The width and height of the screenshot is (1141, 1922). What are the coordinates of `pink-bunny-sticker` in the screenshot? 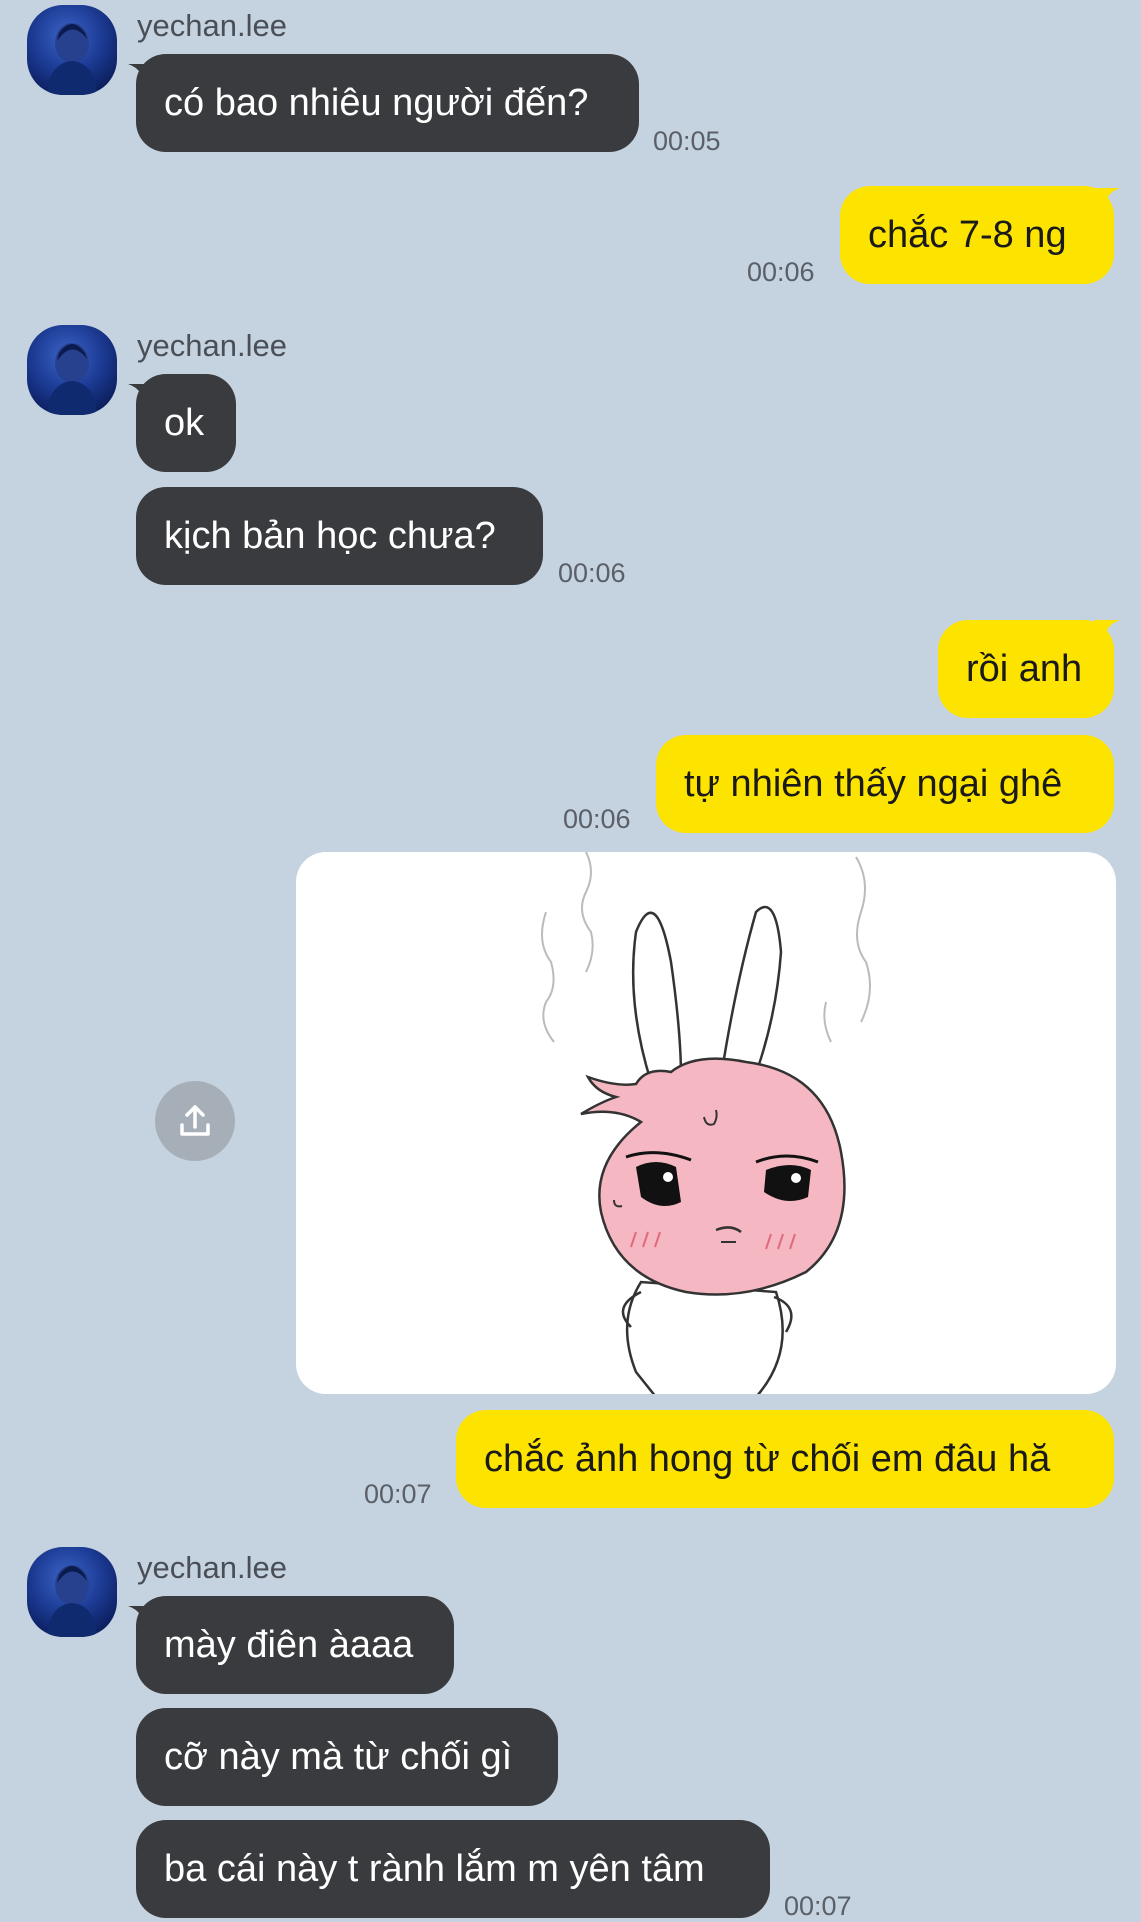 It's located at (706, 1123).